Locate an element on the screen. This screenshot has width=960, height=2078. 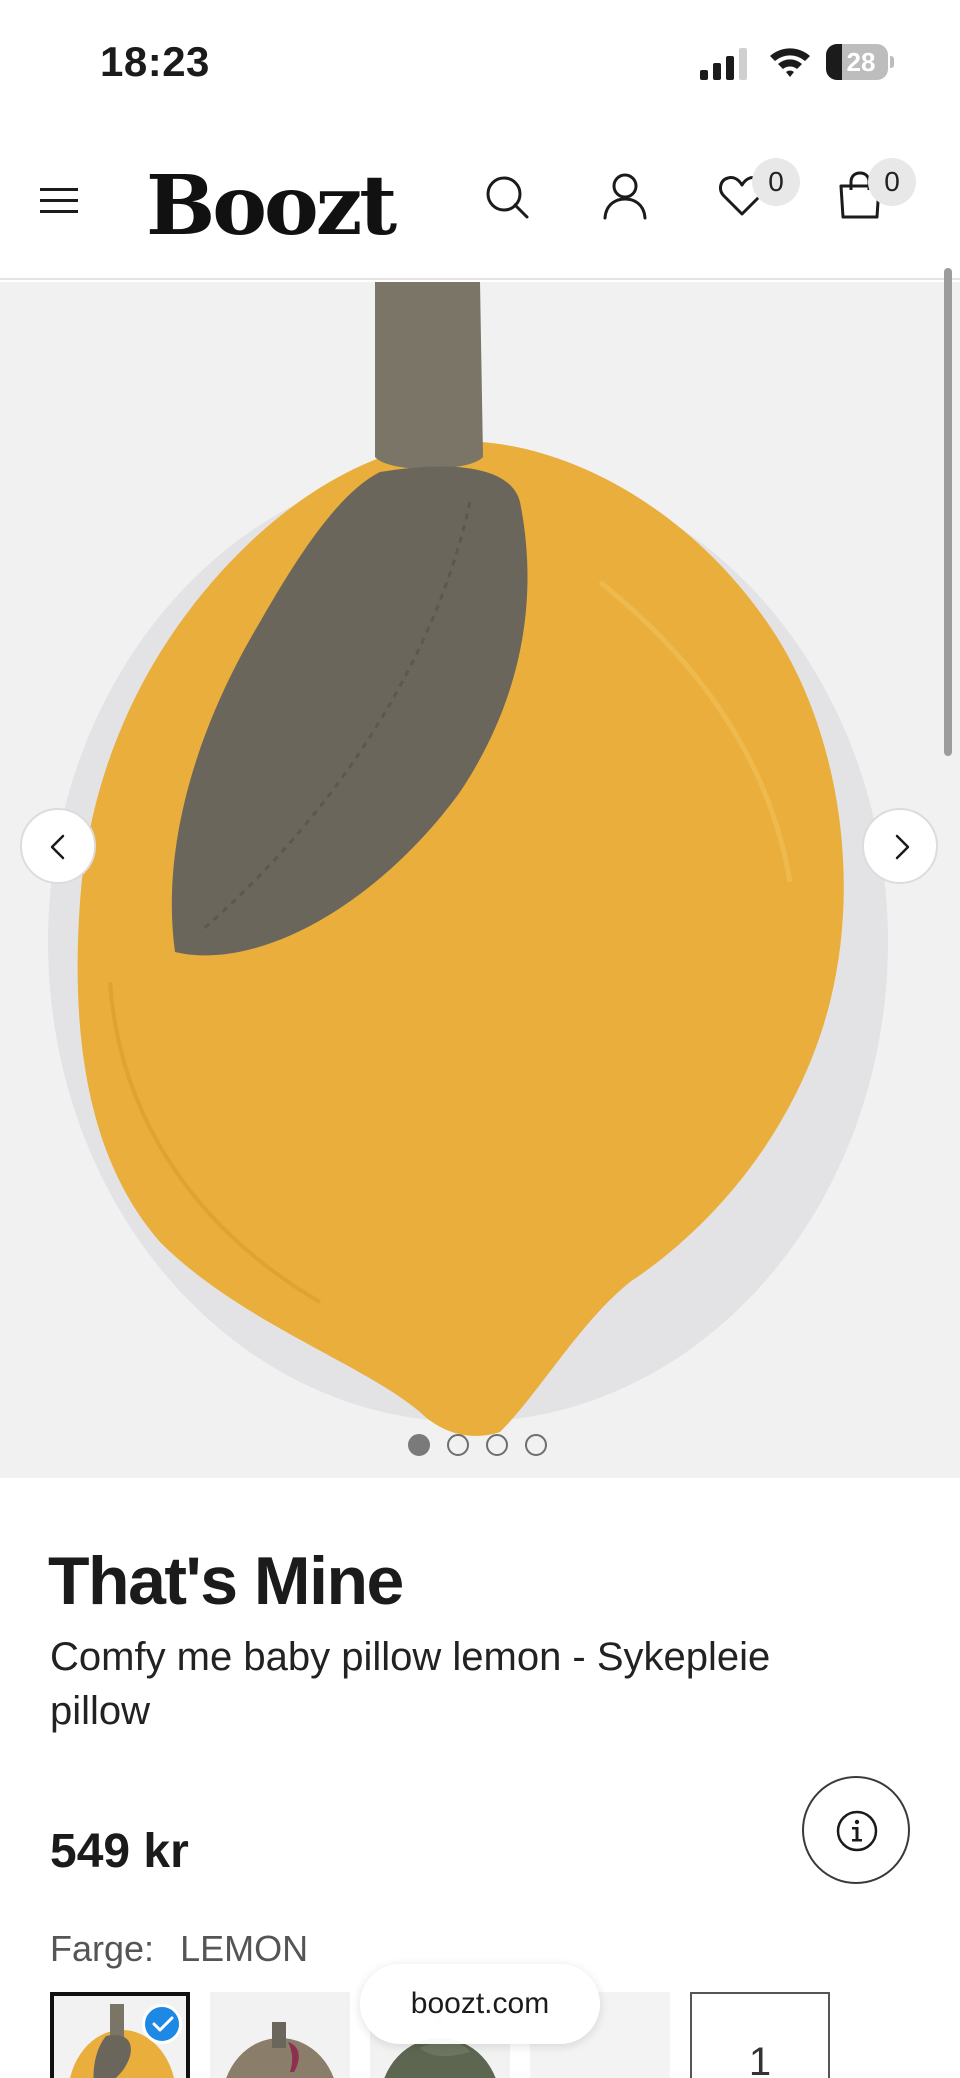
swatch-image is located at coordinates (280, 2050).